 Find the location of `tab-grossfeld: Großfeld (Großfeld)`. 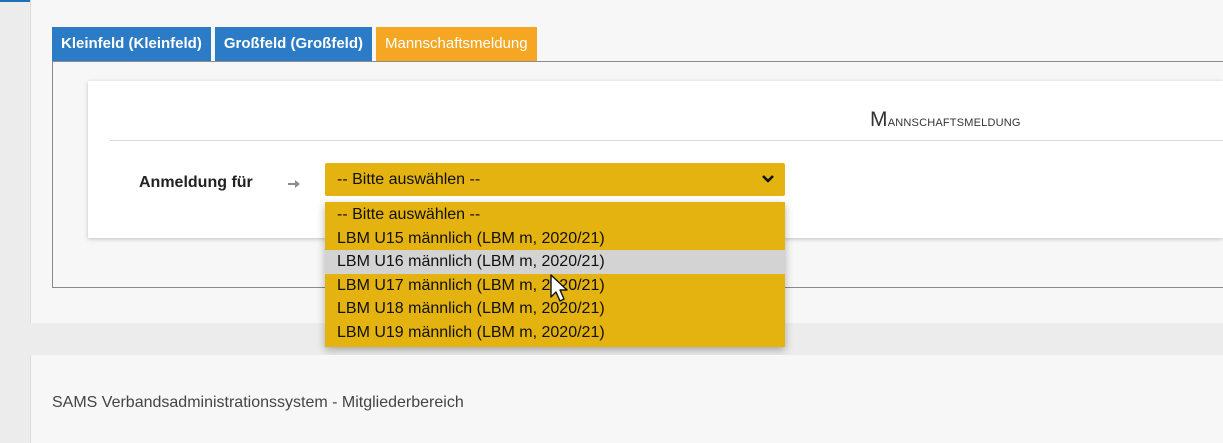

tab-grossfeld: Großfeld (Großfeld) is located at coordinates (293, 44).